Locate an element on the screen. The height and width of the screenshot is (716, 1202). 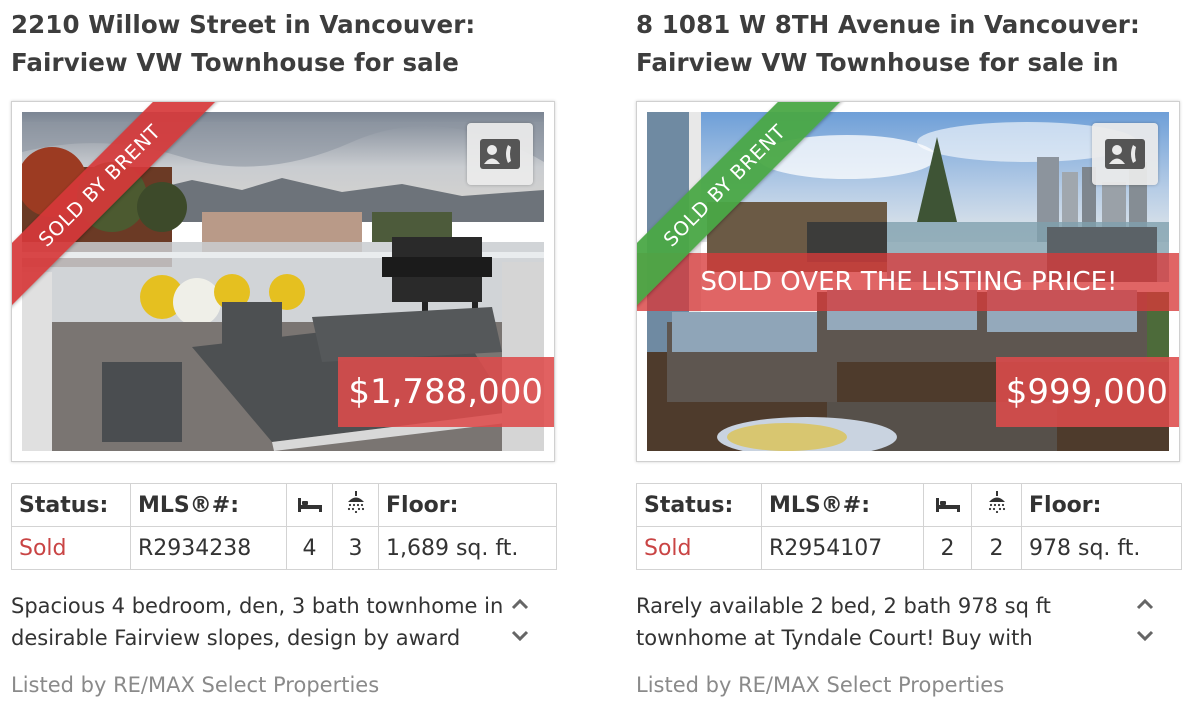
listing-title-line1: 2210 Willow Street in Vancouver: is located at coordinates (243, 24).